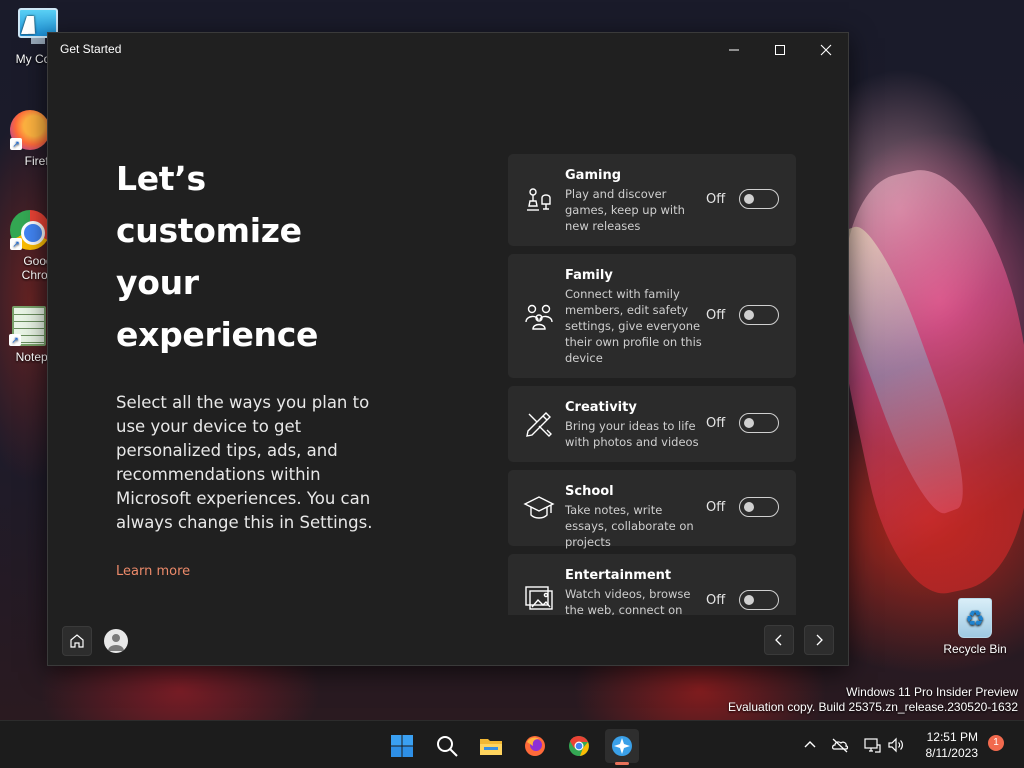  I want to click on account-button, so click(116, 641).